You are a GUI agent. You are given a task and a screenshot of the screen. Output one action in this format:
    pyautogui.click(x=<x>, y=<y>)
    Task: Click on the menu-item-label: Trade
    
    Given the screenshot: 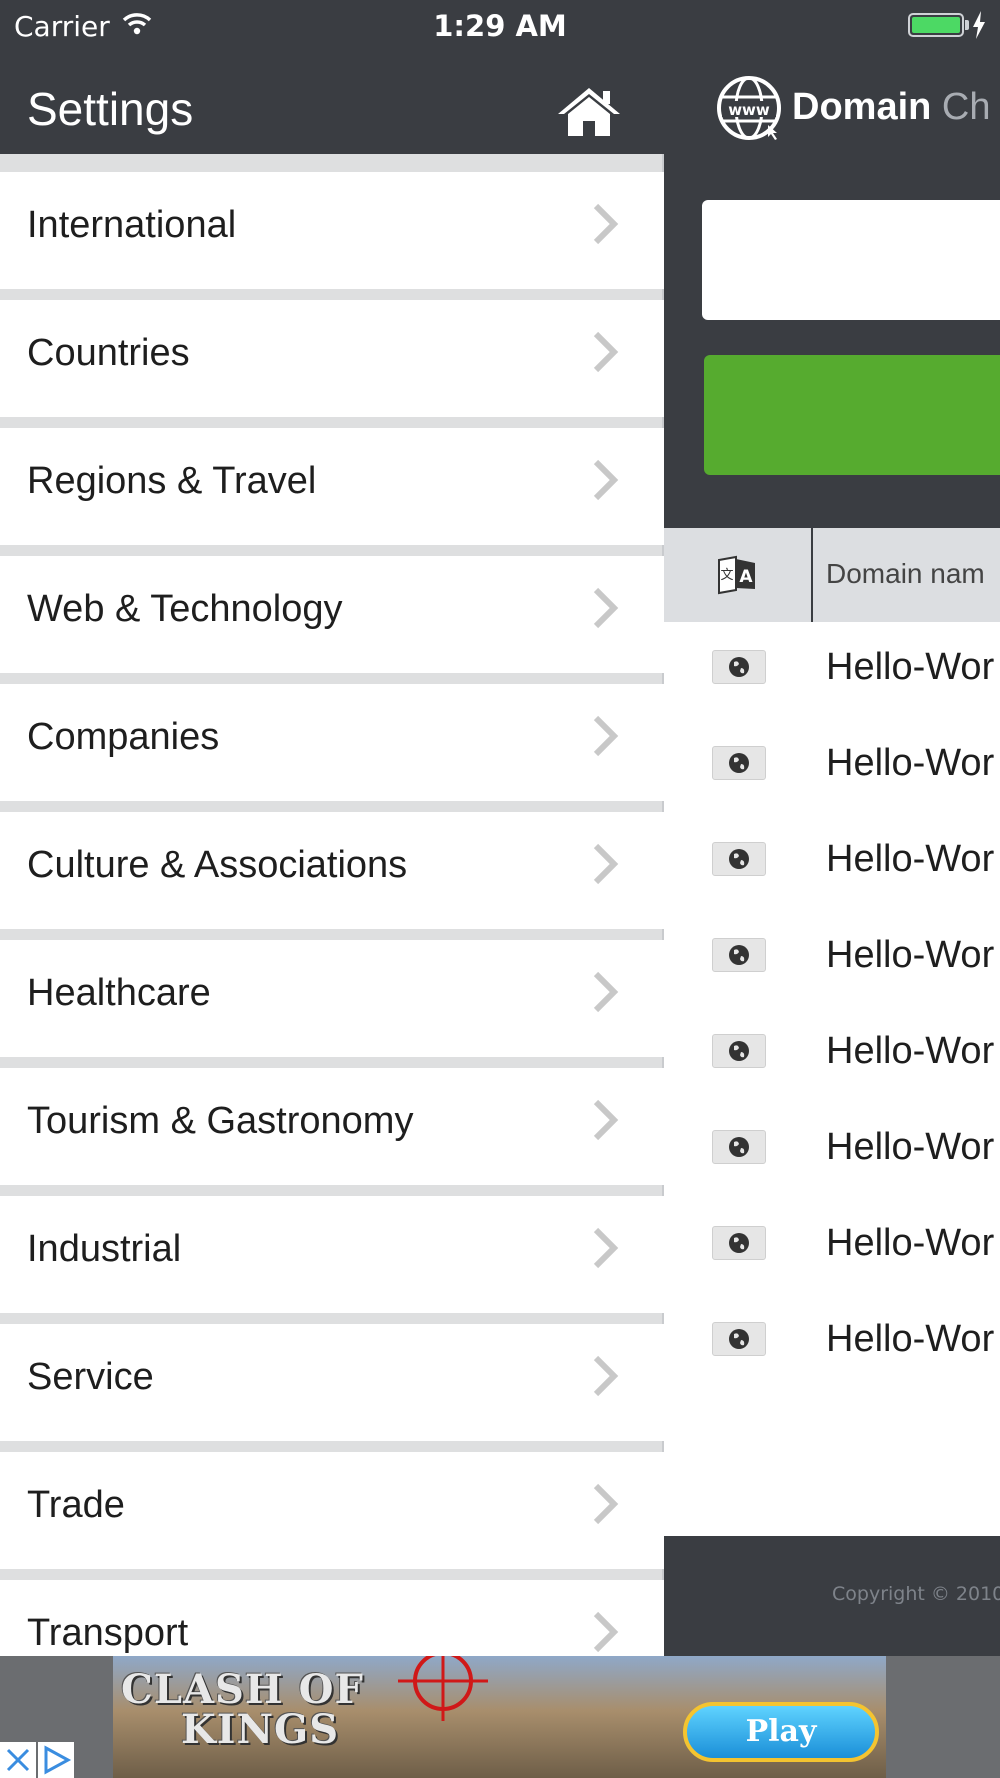 What is the action you would take?
    pyautogui.click(x=76, y=1505)
    